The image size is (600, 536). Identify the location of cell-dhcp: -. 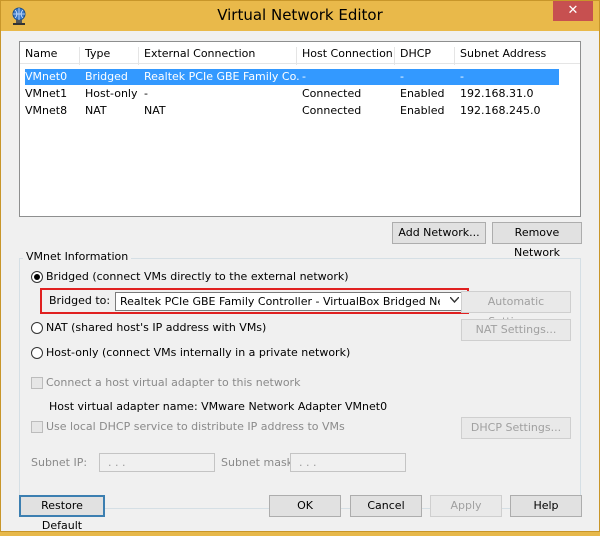
(402, 76).